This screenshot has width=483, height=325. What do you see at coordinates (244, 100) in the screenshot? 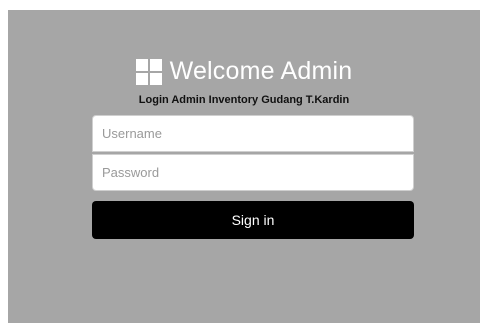
I see `page-subtitle: Login Admin Inventory Gudang T.Kardin` at bounding box center [244, 100].